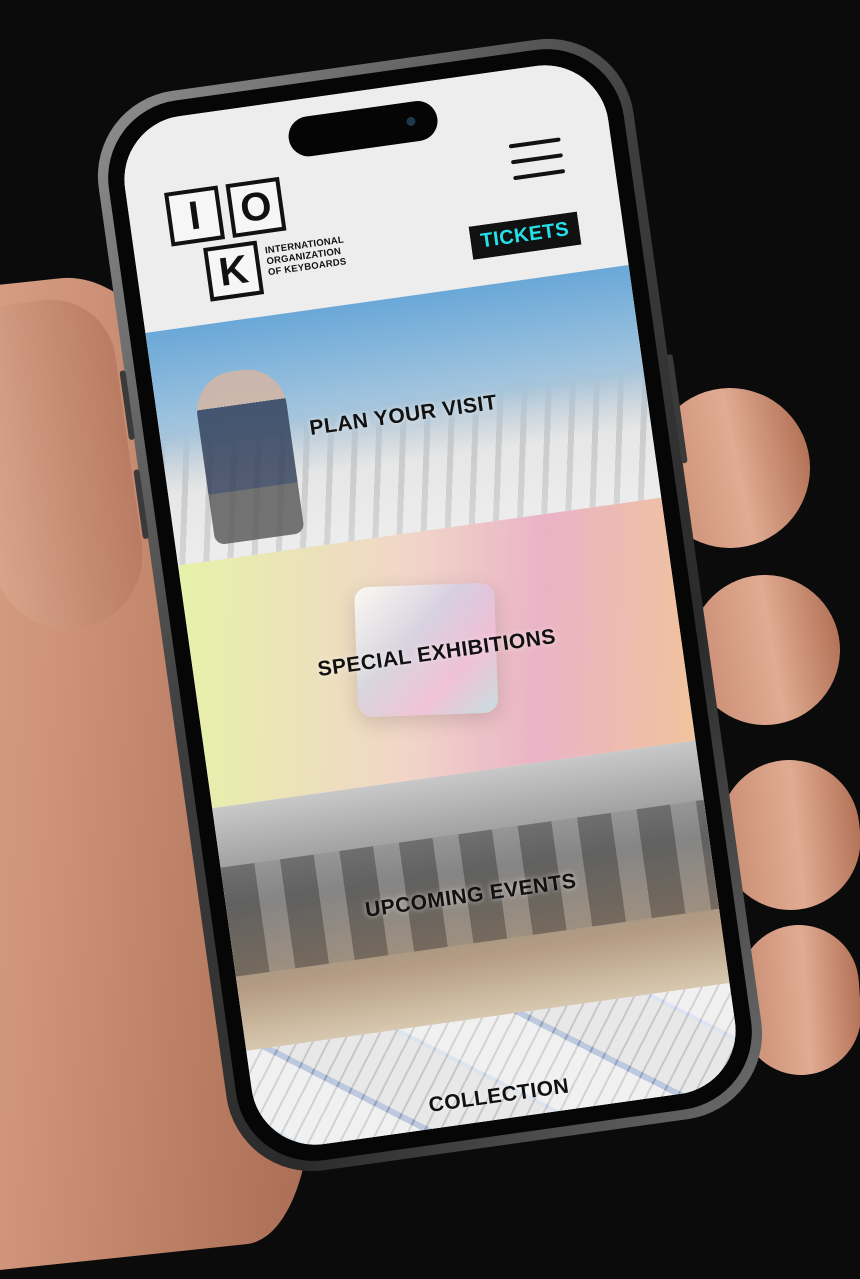 The height and width of the screenshot is (1279, 860). Describe the element at coordinates (321, 254) in the screenshot. I see `logo-text: INTERNATIONAL ORGANIZATION OF KEYBOARDS` at that location.